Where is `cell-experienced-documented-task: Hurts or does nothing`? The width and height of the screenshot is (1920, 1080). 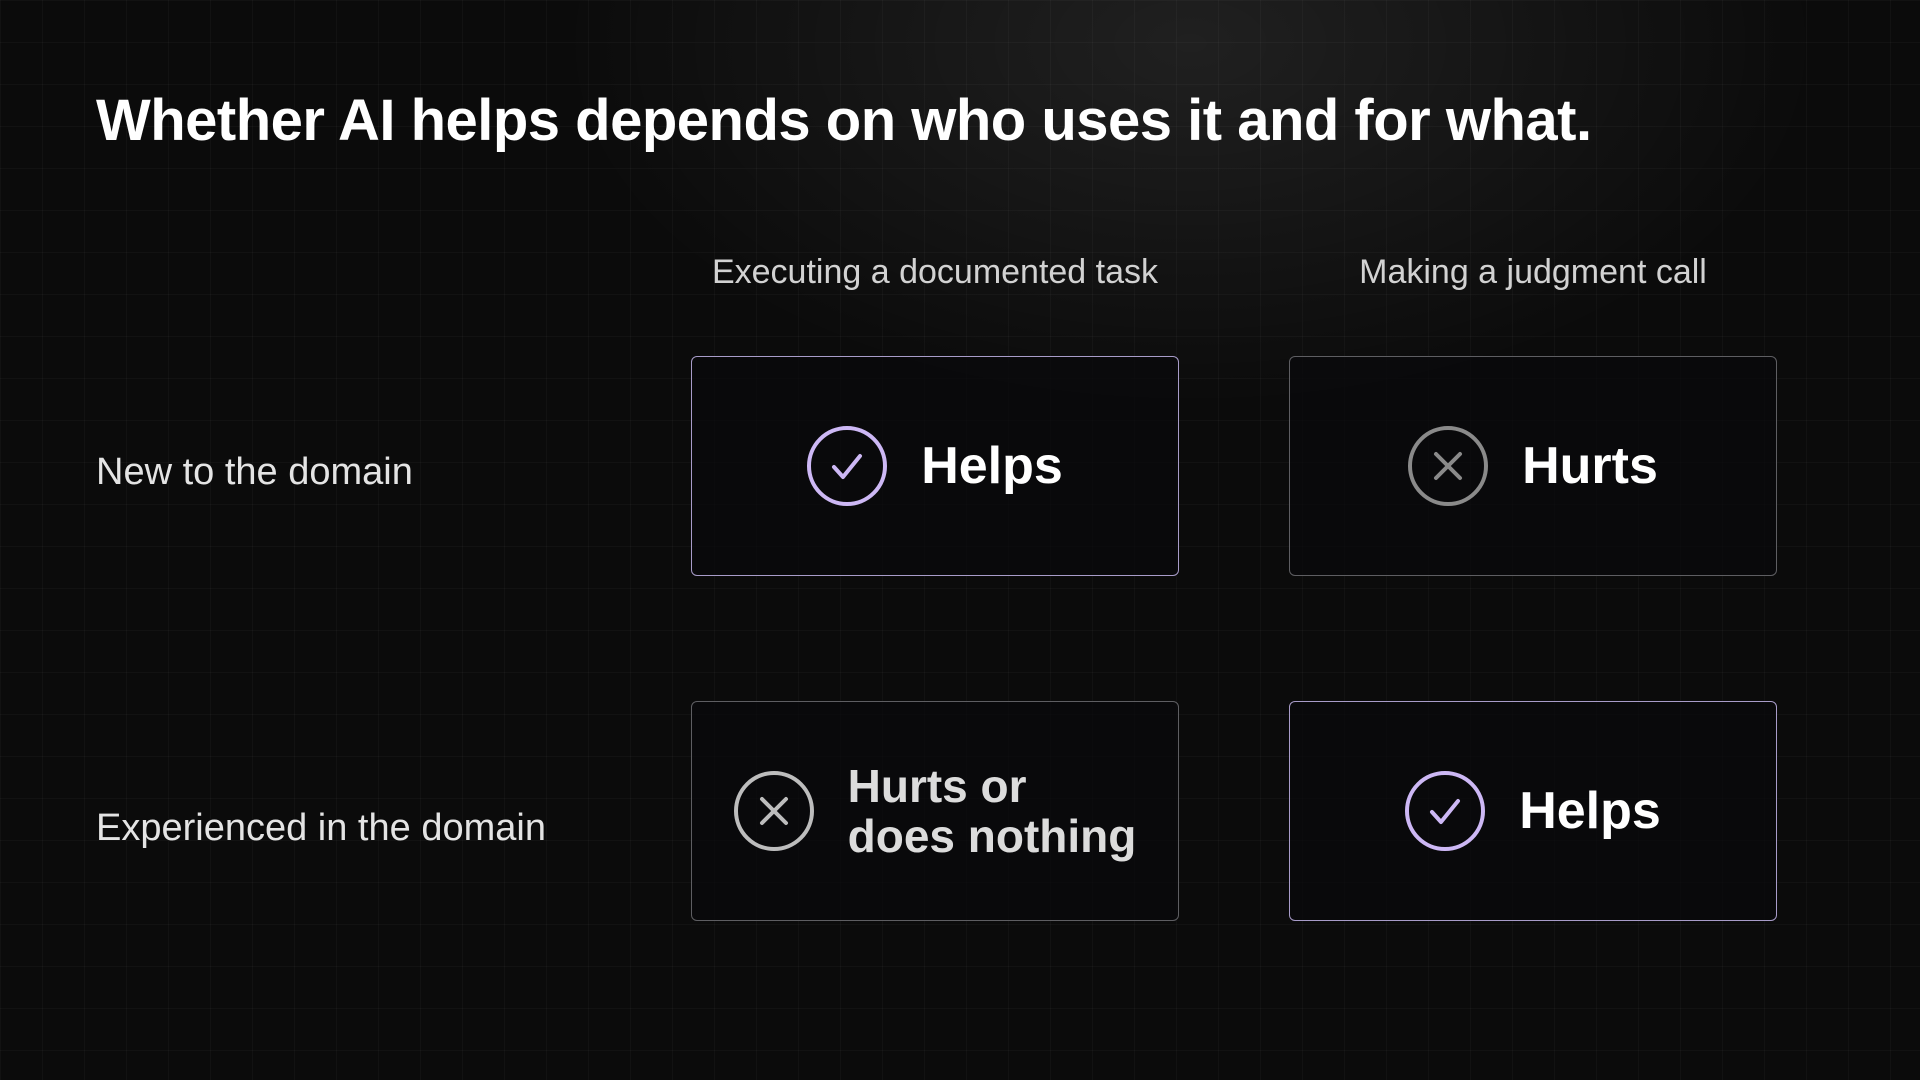
cell-experienced-documented-task: Hurts or does nothing is located at coordinates (935, 811).